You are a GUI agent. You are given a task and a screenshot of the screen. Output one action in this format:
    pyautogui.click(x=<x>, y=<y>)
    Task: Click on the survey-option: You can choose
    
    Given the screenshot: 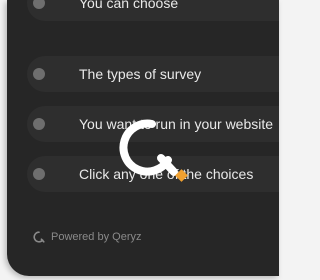 What is the action you would take?
    pyautogui.click(x=153, y=10)
    